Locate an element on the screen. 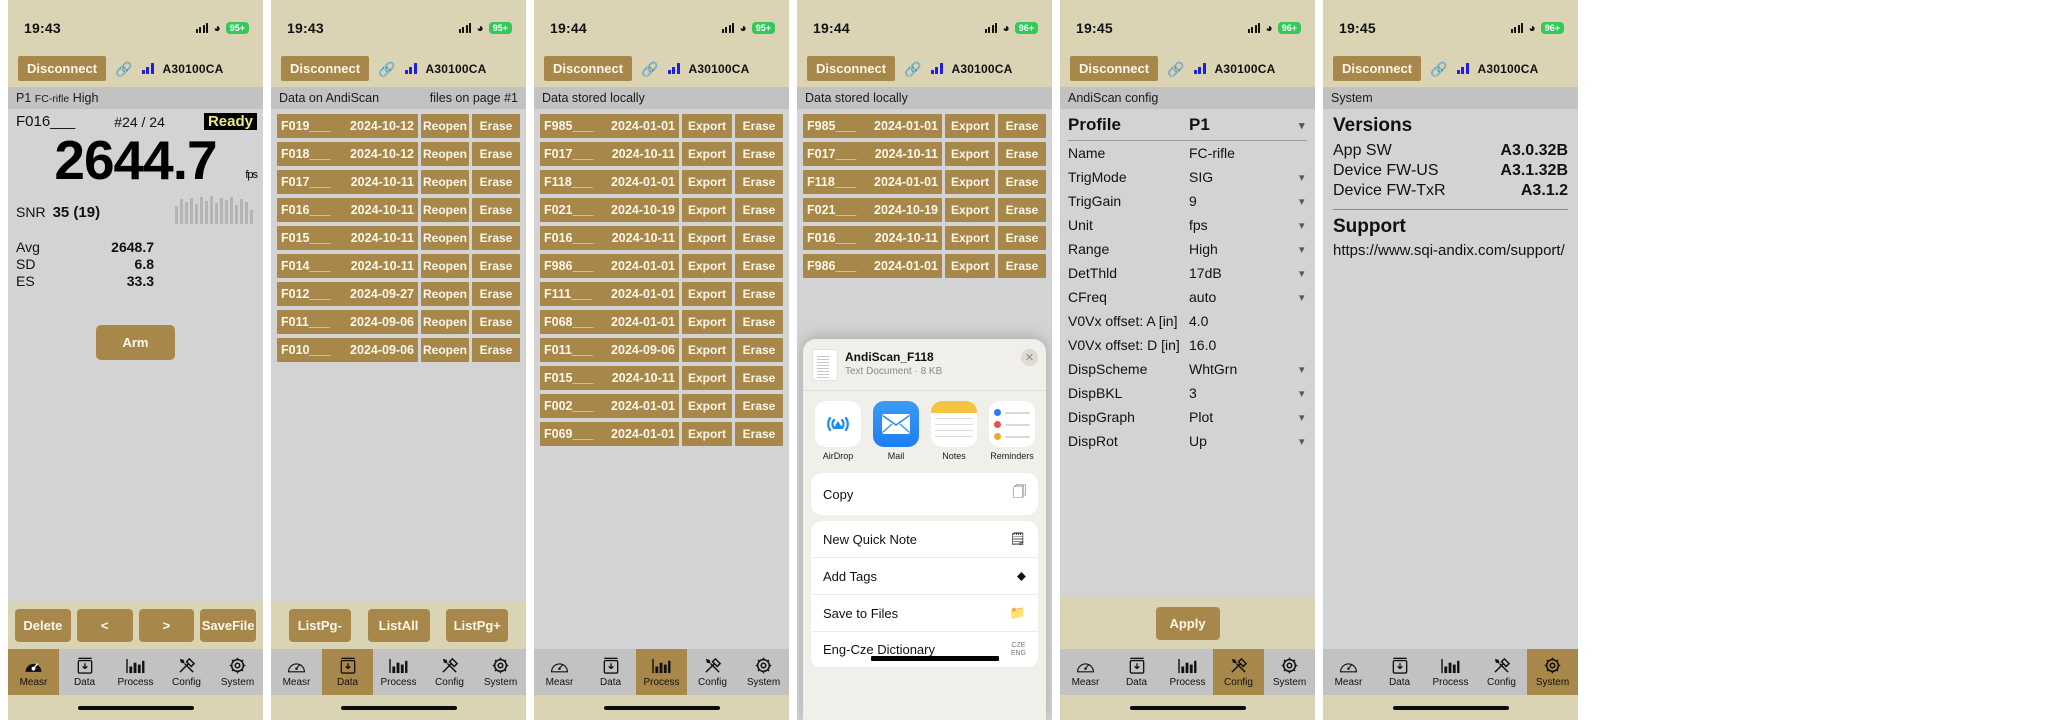 The image size is (2048, 720). share-action-dictionary: Eng-Cze Dictionary CZE ENG is located at coordinates (924, 650).